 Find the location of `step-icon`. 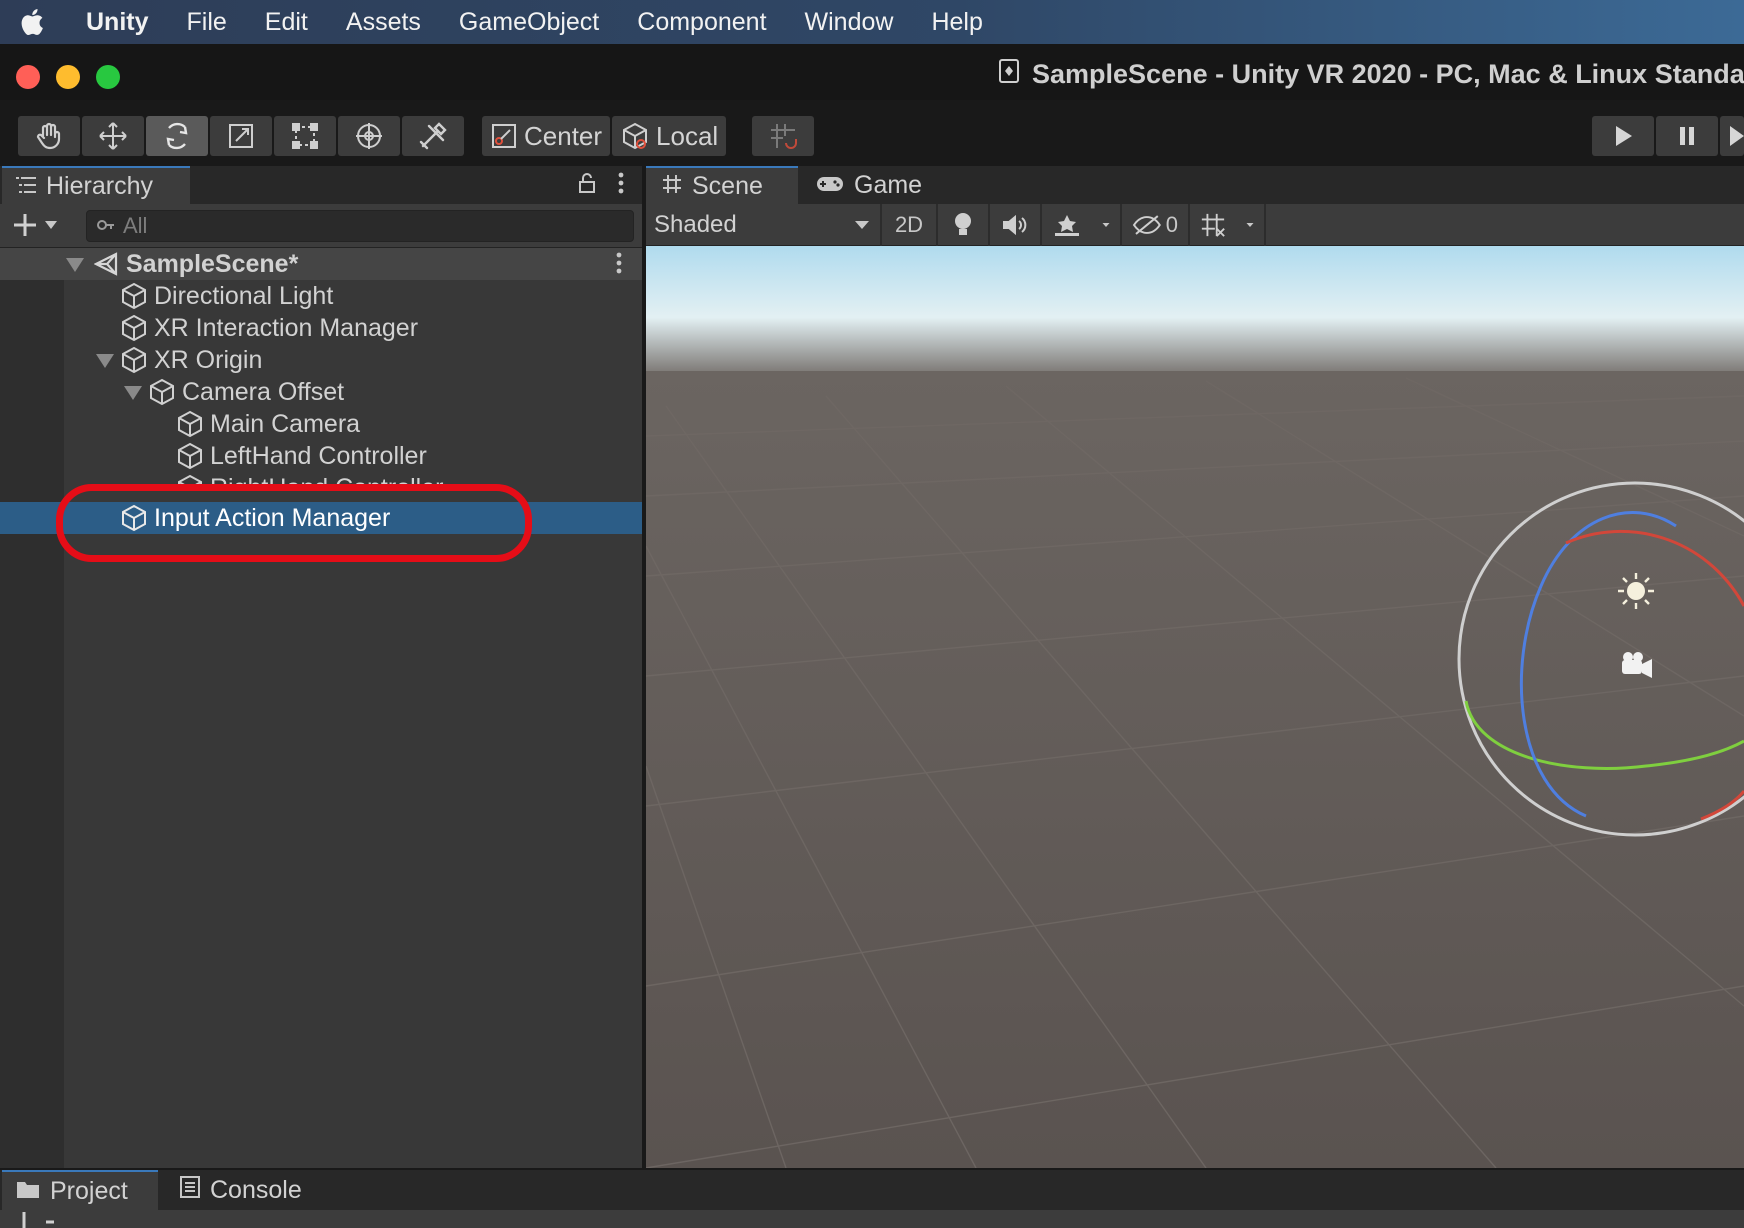

step-icon is located at coordinates (1732, 136).